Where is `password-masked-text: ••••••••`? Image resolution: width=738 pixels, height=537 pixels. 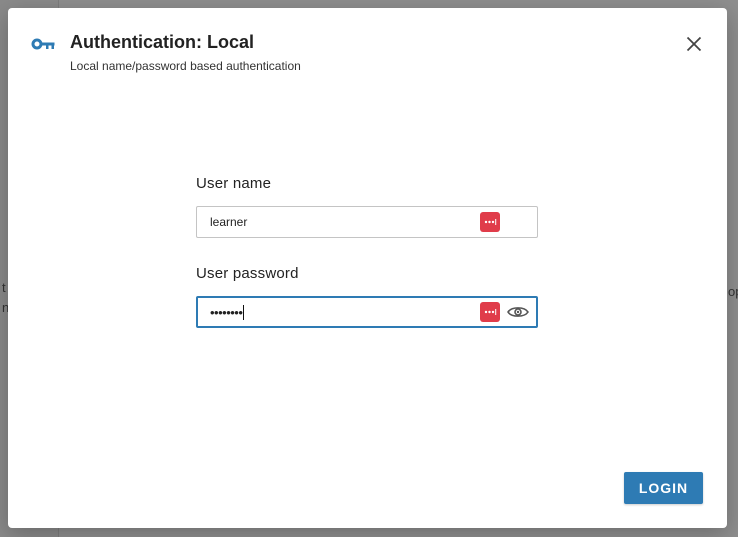
password-masked-text: •••••••• is located at coordinates (226, 312).